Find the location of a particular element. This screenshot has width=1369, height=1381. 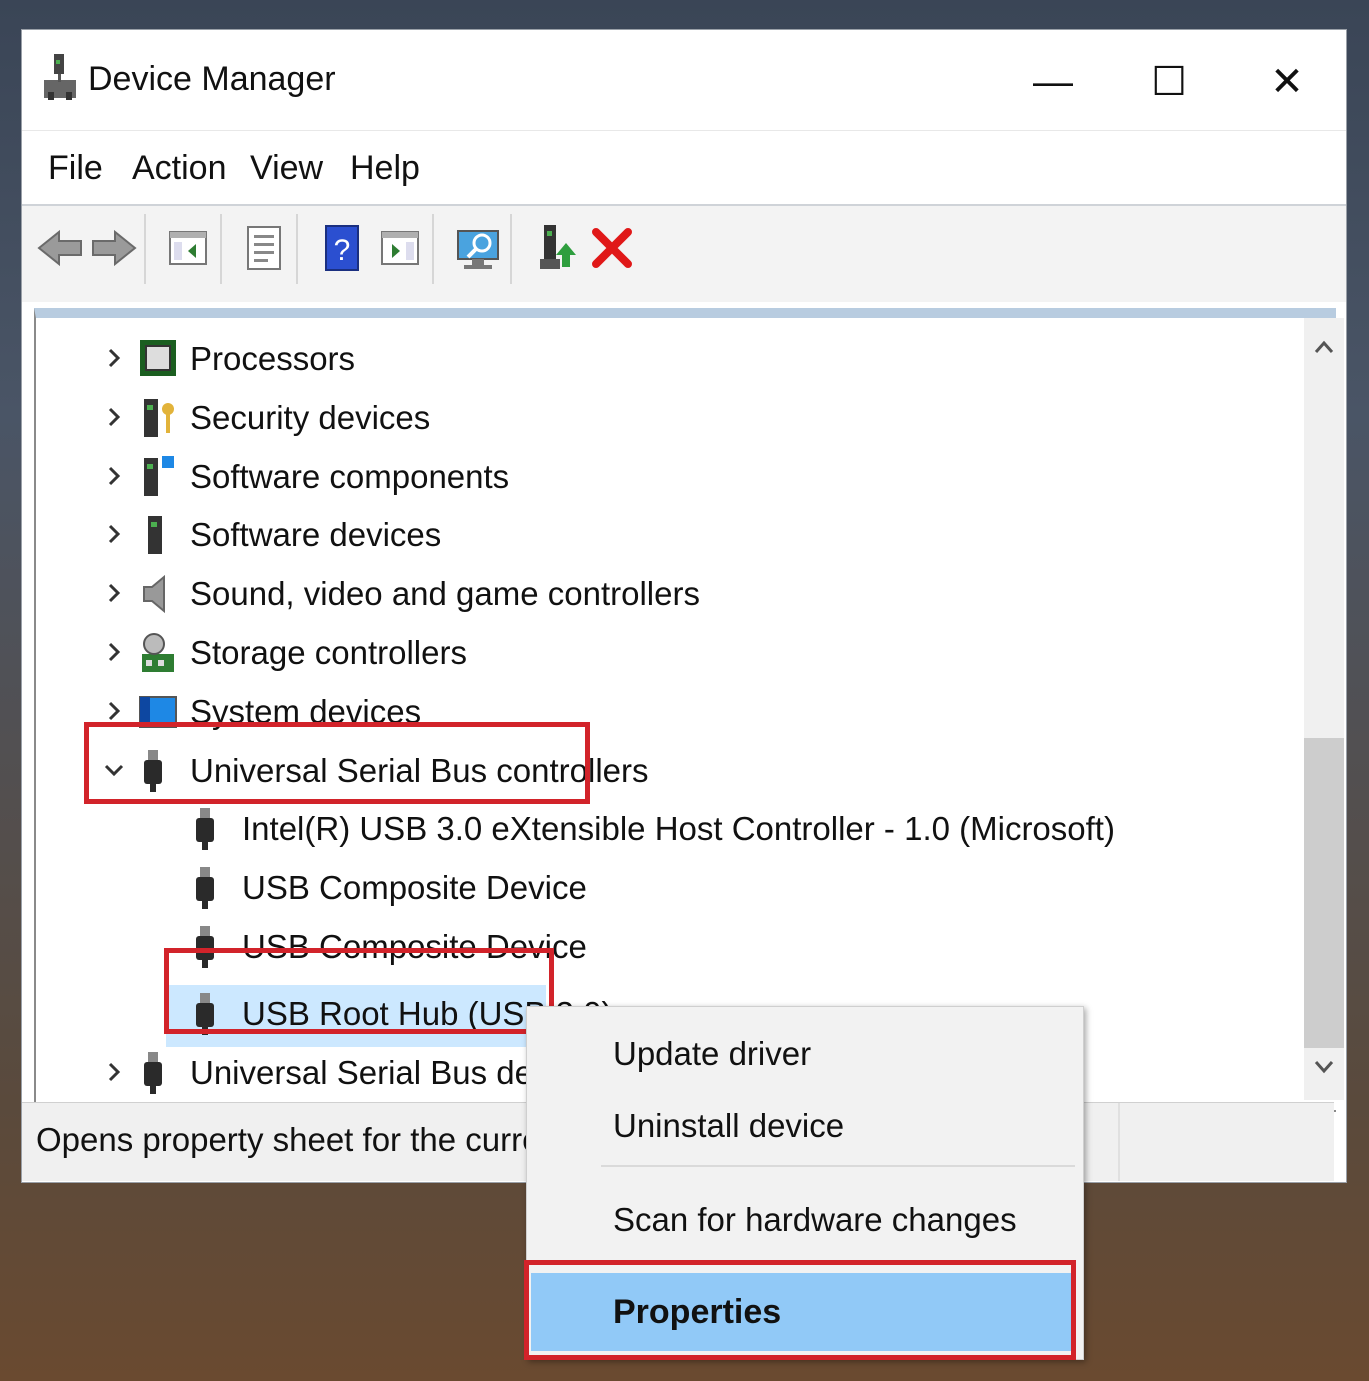

tree-item-label: USB Composite Device is located at coordinates (414, 888).